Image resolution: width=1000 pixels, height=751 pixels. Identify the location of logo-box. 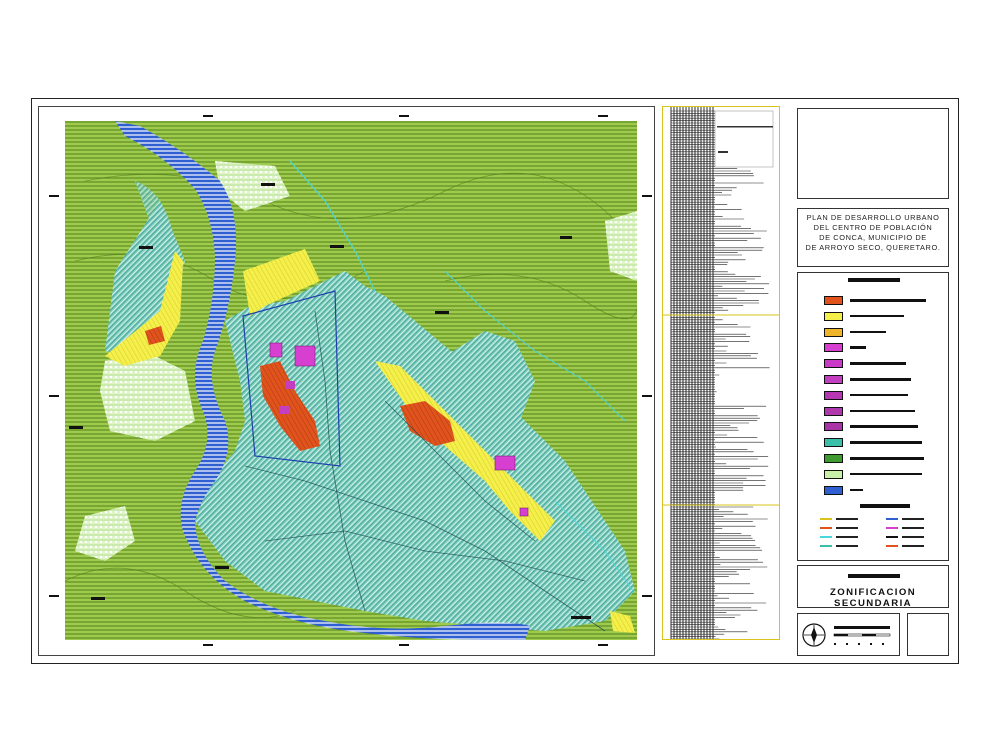
(873, 153).